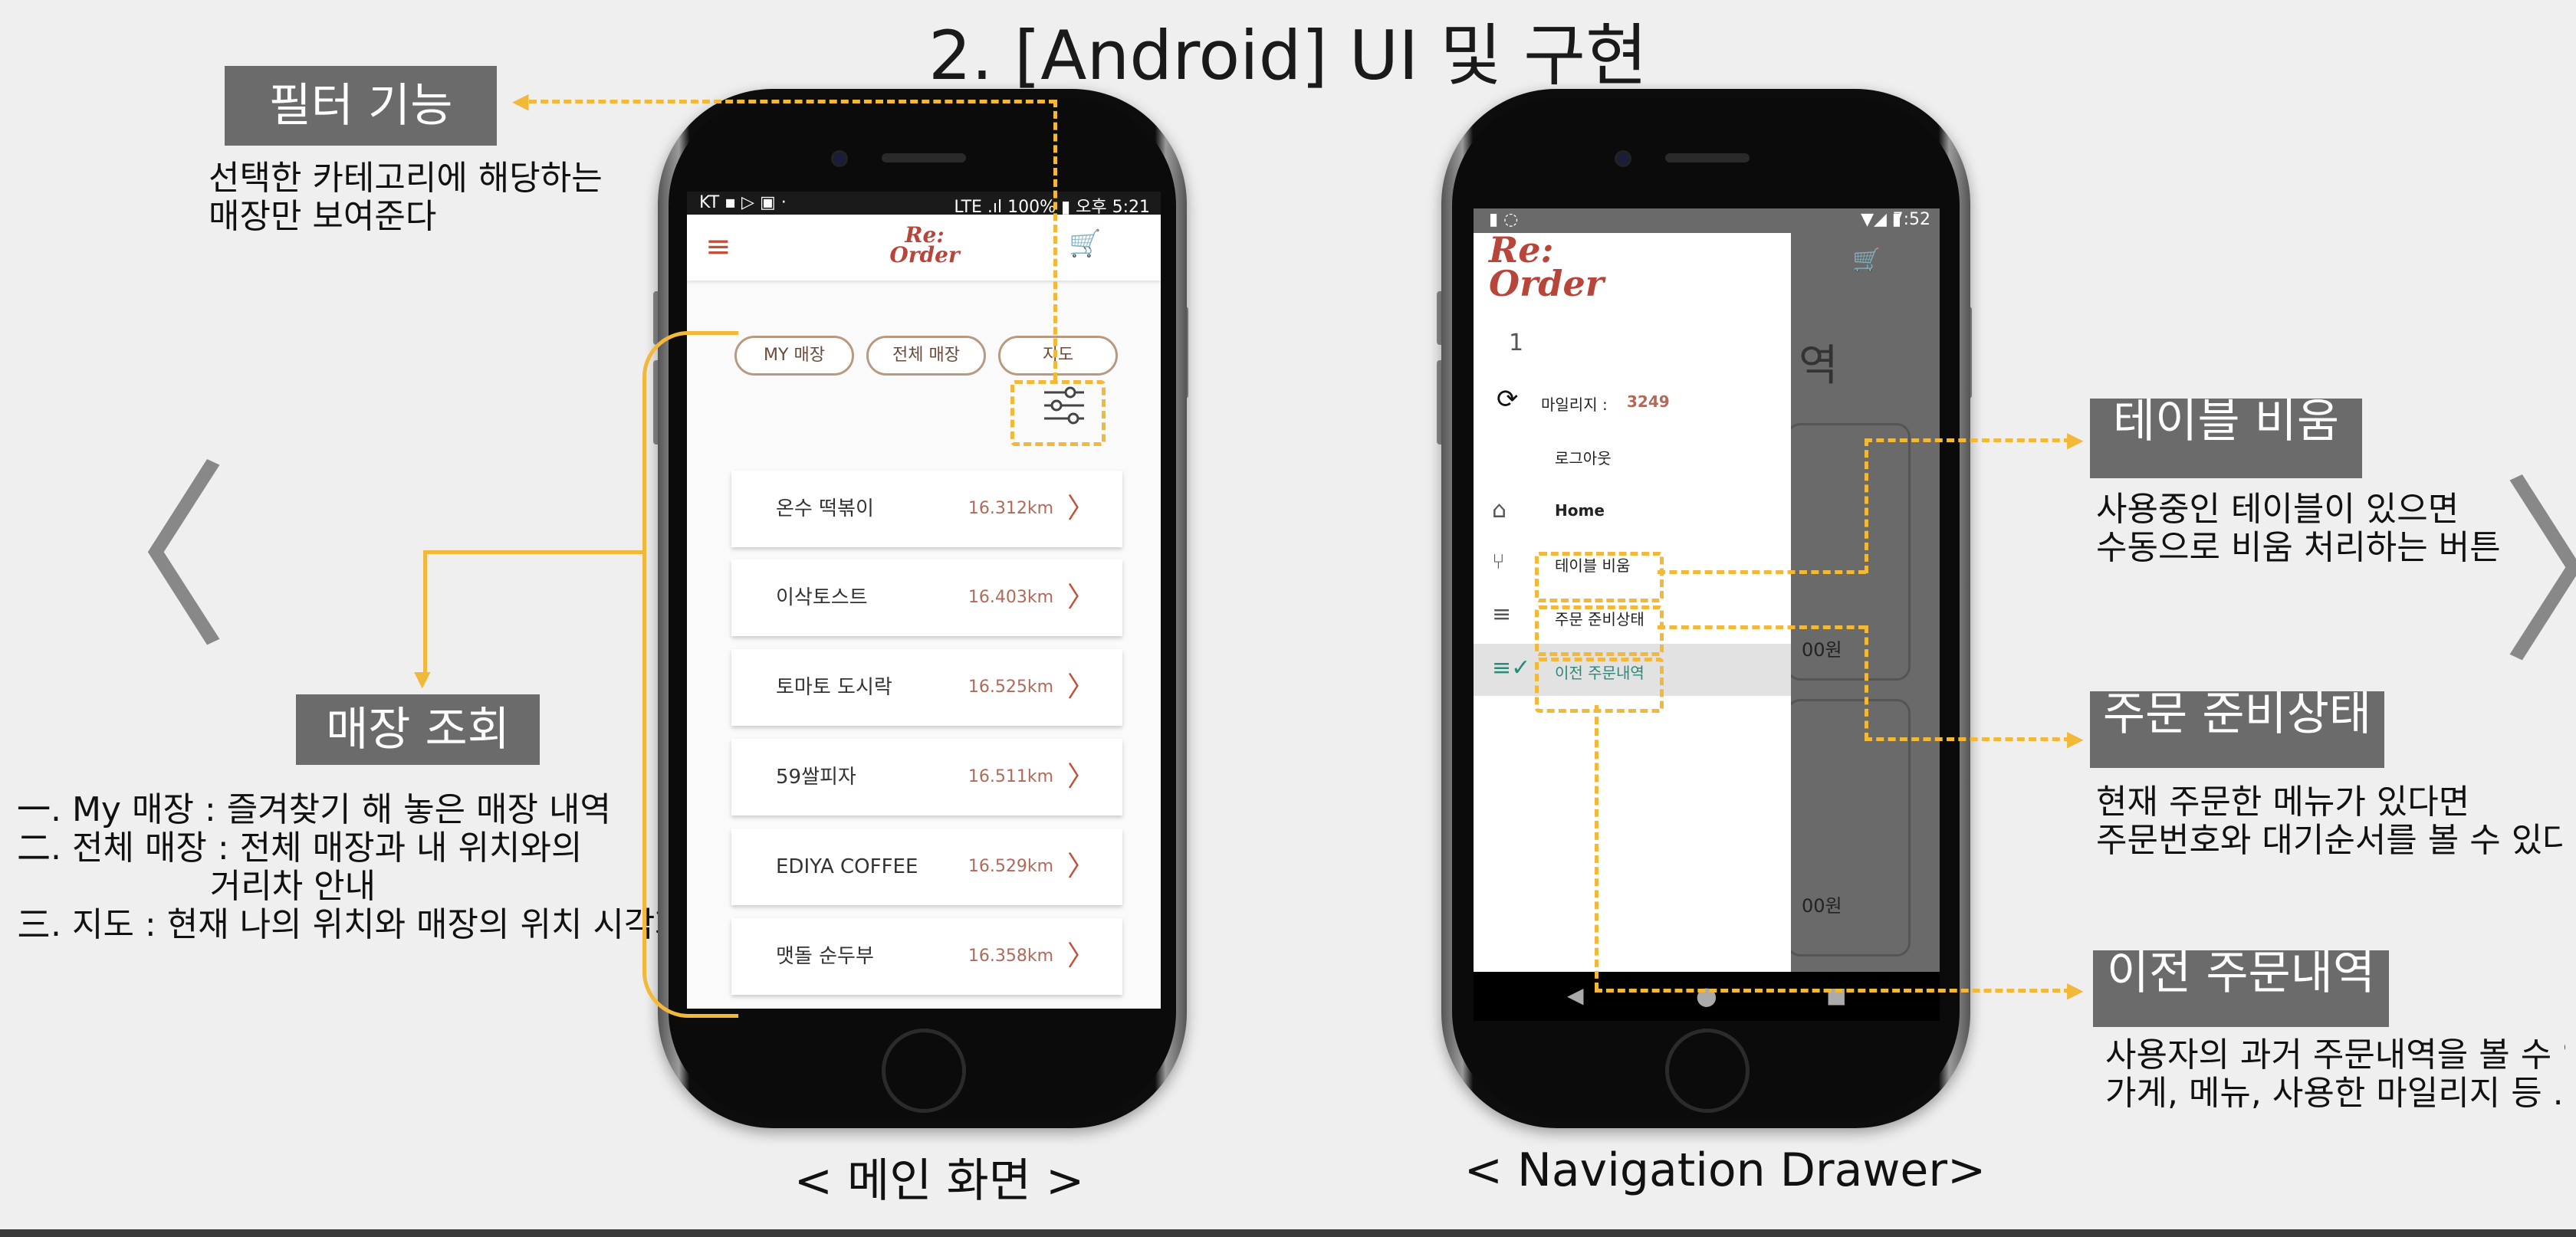  What do you see at coordinates (2237, 730) in the screenshot?
I see `order-status-callout-title: 주문 준비상태` at bounding box center [2237, 730].